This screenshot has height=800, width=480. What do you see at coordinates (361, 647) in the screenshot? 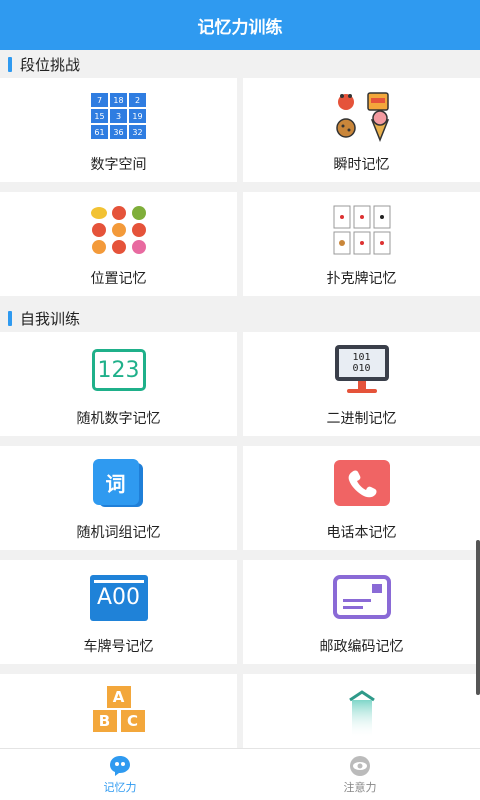
I see `card-label: 邮政编码记忆` at bounding box center [361, 647].